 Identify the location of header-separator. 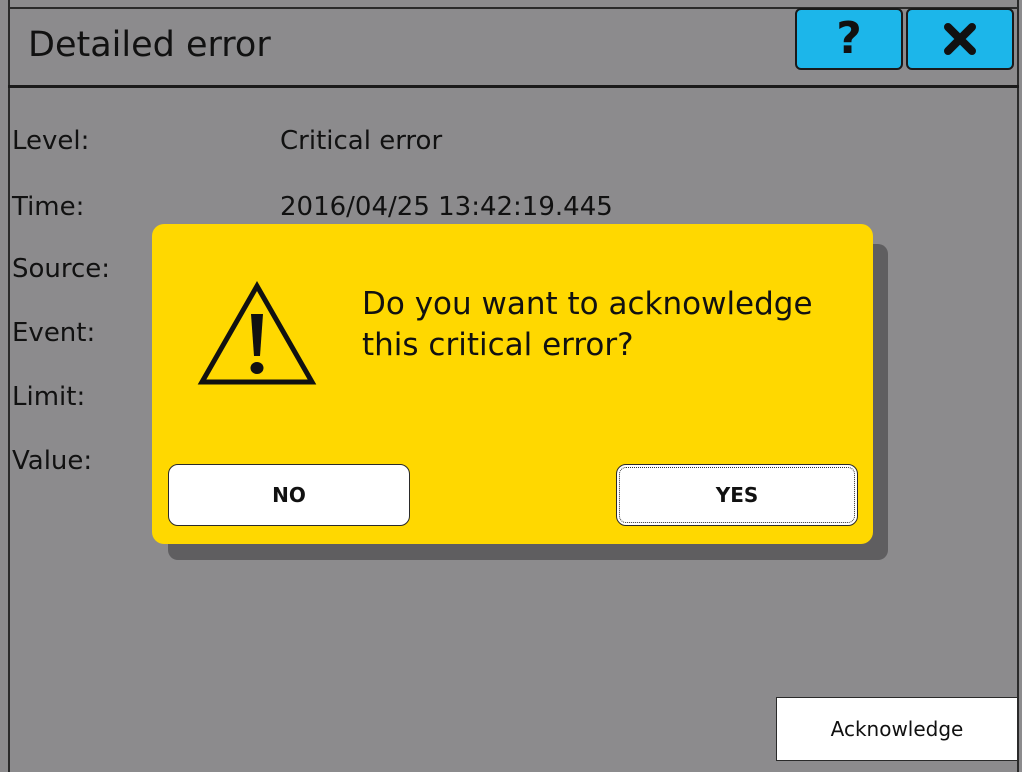
(513, 86).